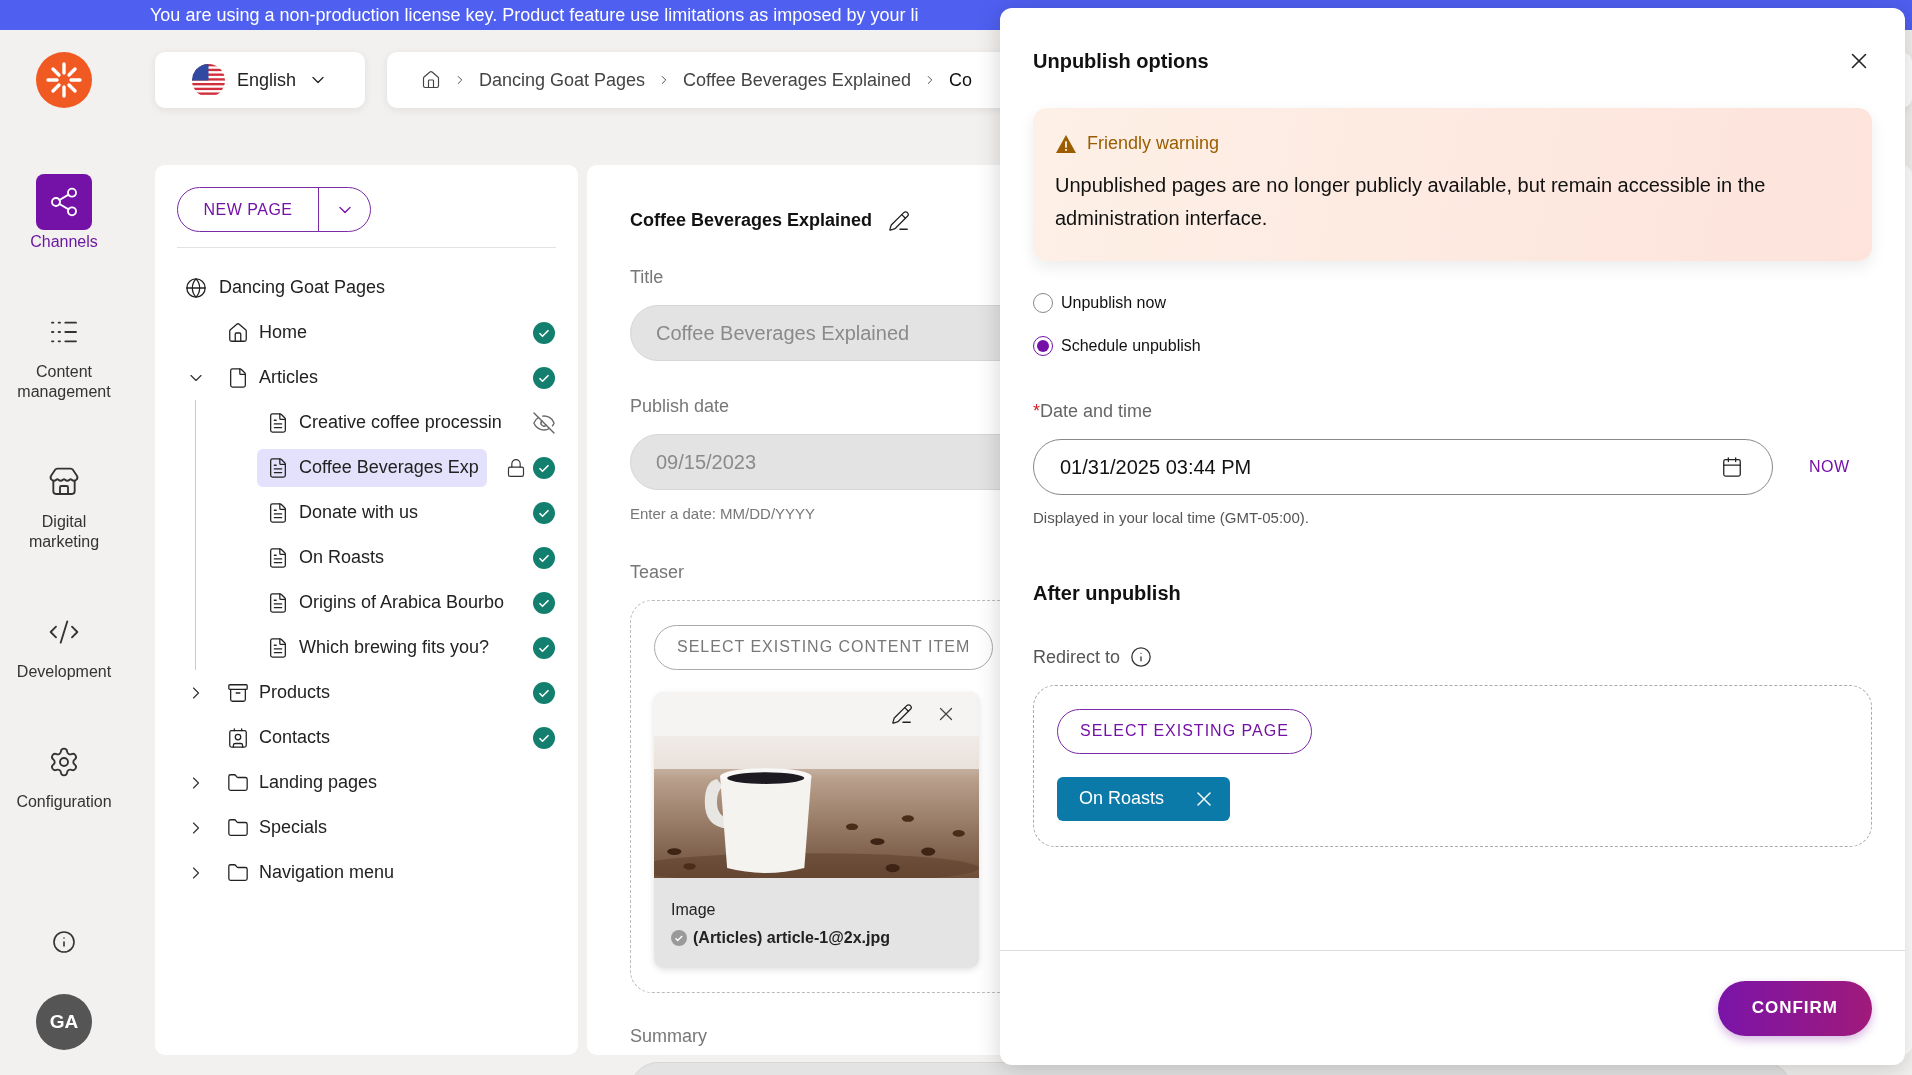 This screenshot has width=1912, height=1075. What do you see at coordinates (276, 827) in the screenshot?
I see `tree-item: Specials` at bounding box center [276, 827].